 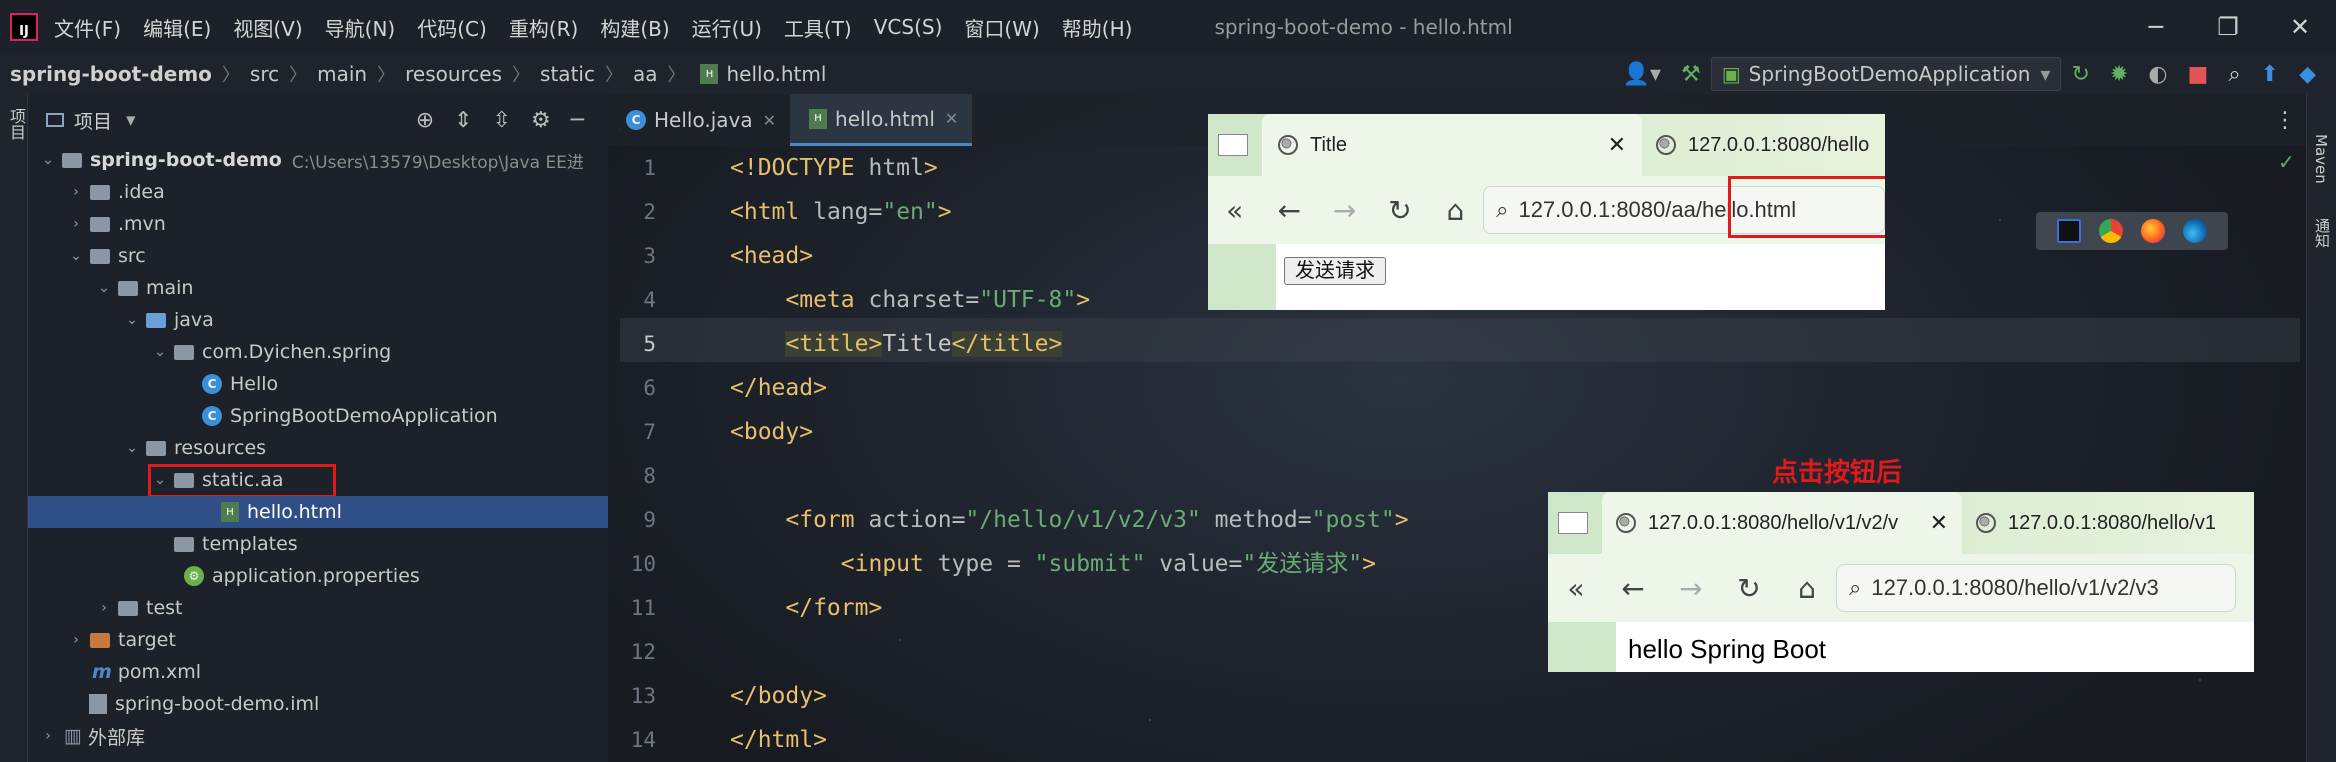 I want to click on breadcrumb-static: static, so click(x=567, y=74).